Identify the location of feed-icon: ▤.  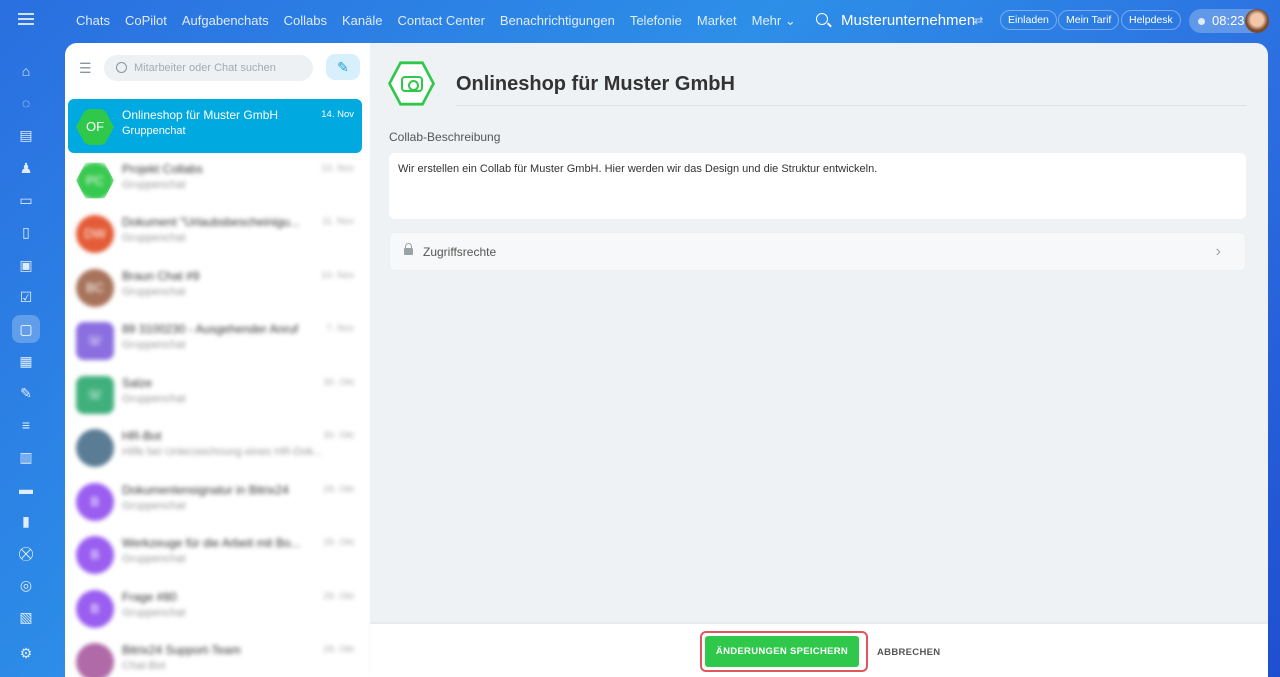
(26, 135).